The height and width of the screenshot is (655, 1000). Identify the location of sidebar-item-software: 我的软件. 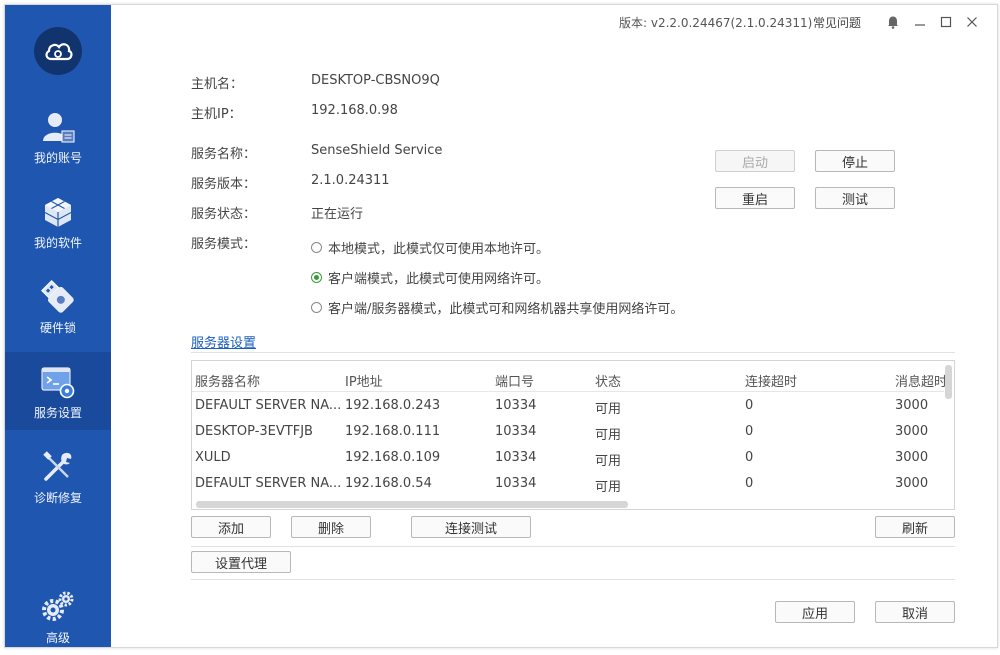
(58, 221).